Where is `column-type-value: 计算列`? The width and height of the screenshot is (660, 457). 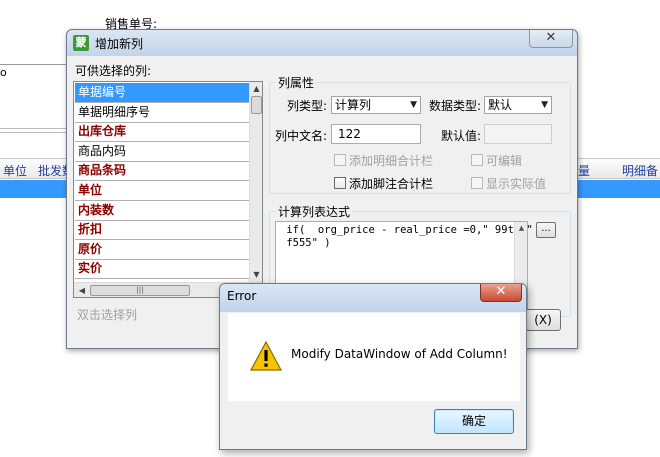 column-type-value: 计算列 is located at coordinates (353, 105).